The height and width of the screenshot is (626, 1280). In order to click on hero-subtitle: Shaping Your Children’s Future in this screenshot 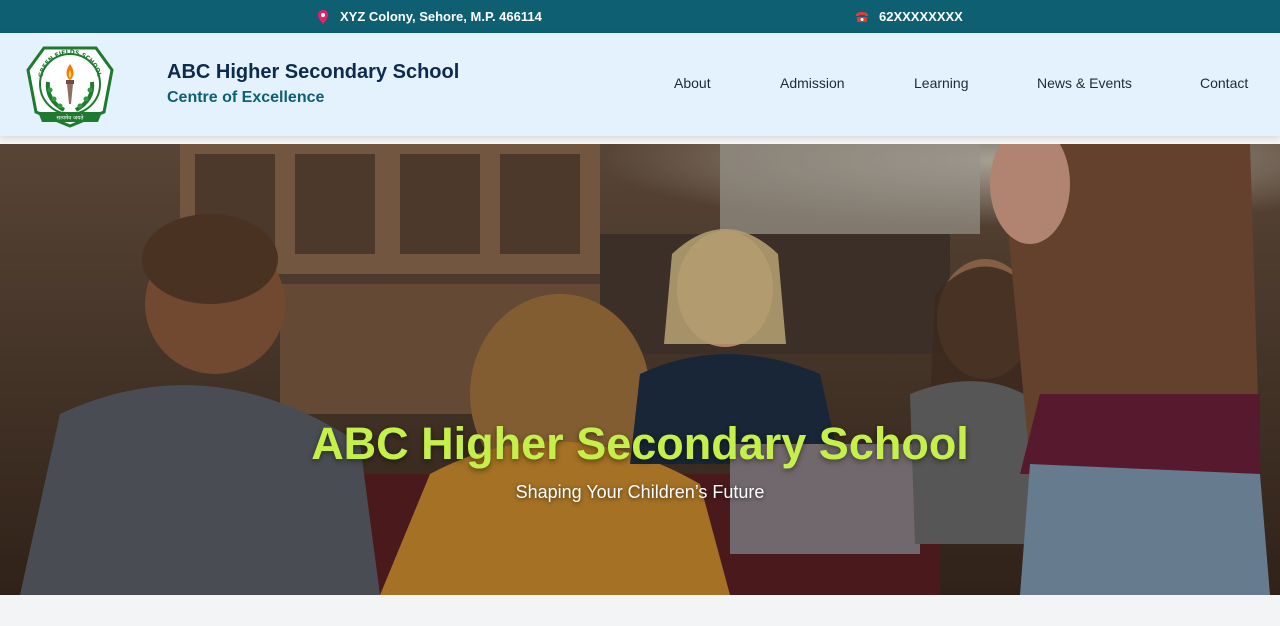, I will do `click(640, 492)`.